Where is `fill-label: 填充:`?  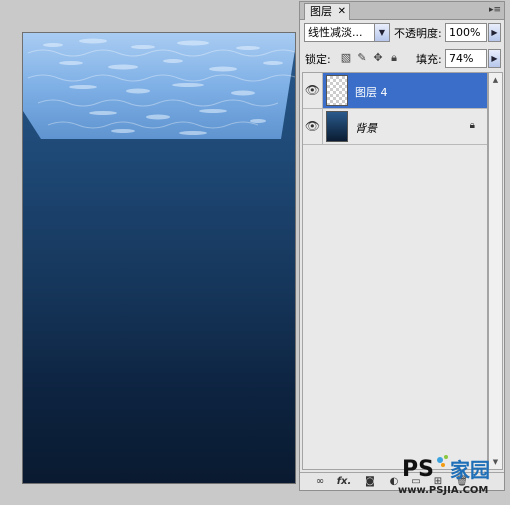
fill-label: 填充: is located at coordinates (429, 59).